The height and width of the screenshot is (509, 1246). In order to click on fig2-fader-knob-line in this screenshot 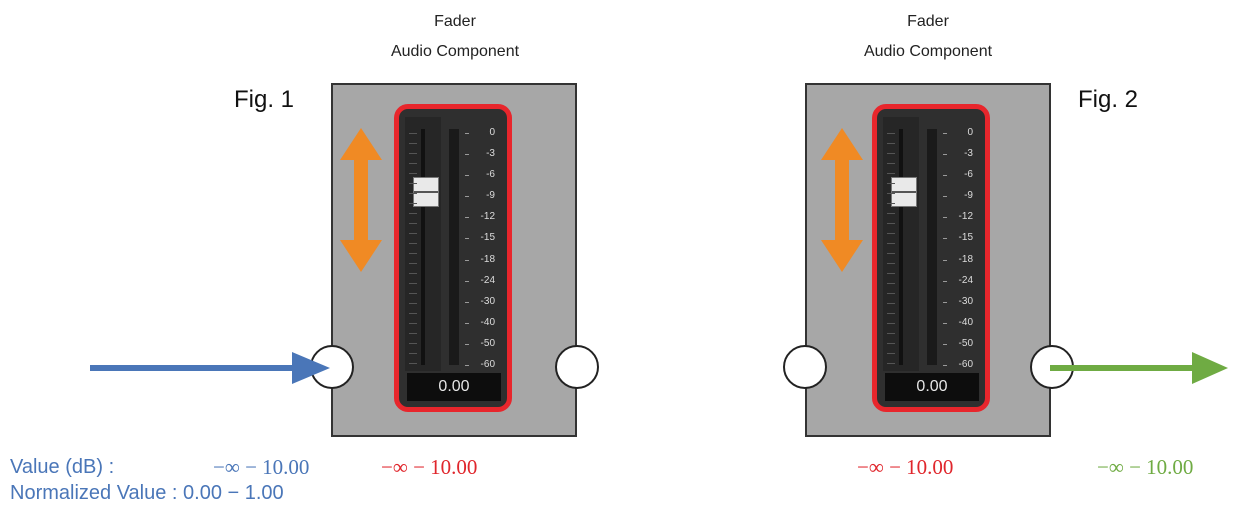, I will do `click(904, 192)`.